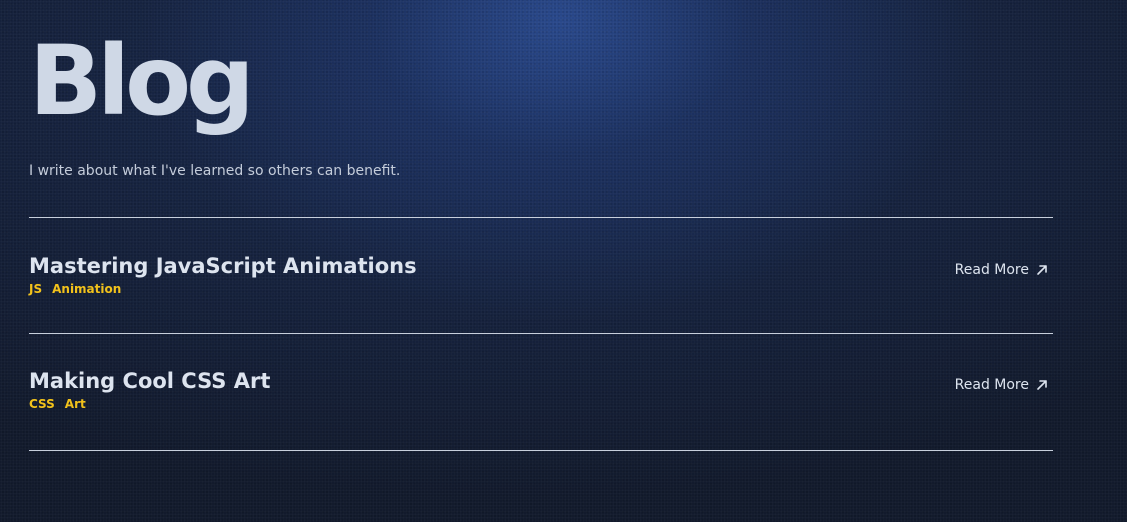 This screenshot has width=1127, height=522. I want to click on post-title: Making Cool CSS Art, so click(149, 381).